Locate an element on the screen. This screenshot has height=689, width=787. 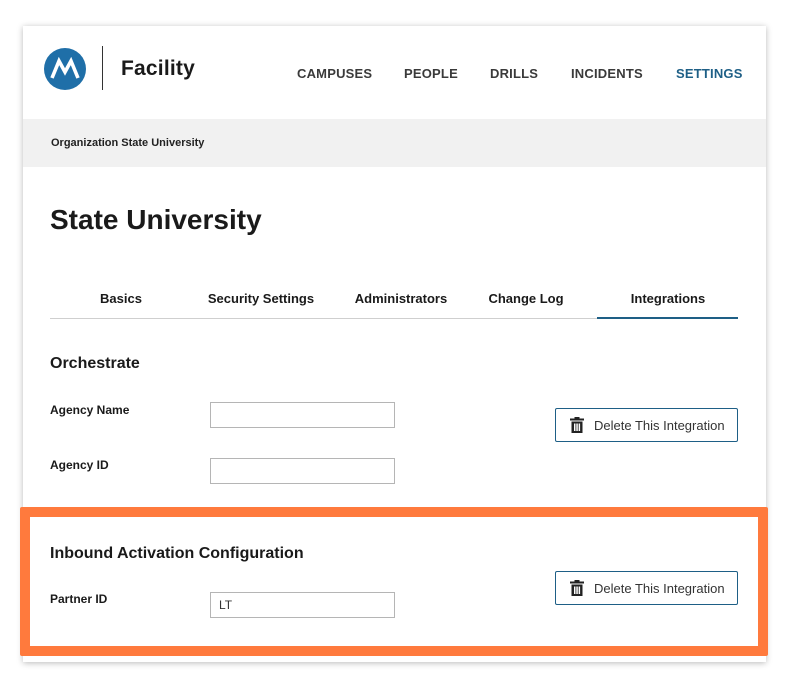
agency-name-label: Agency Name is located at coordinates (90, 410).